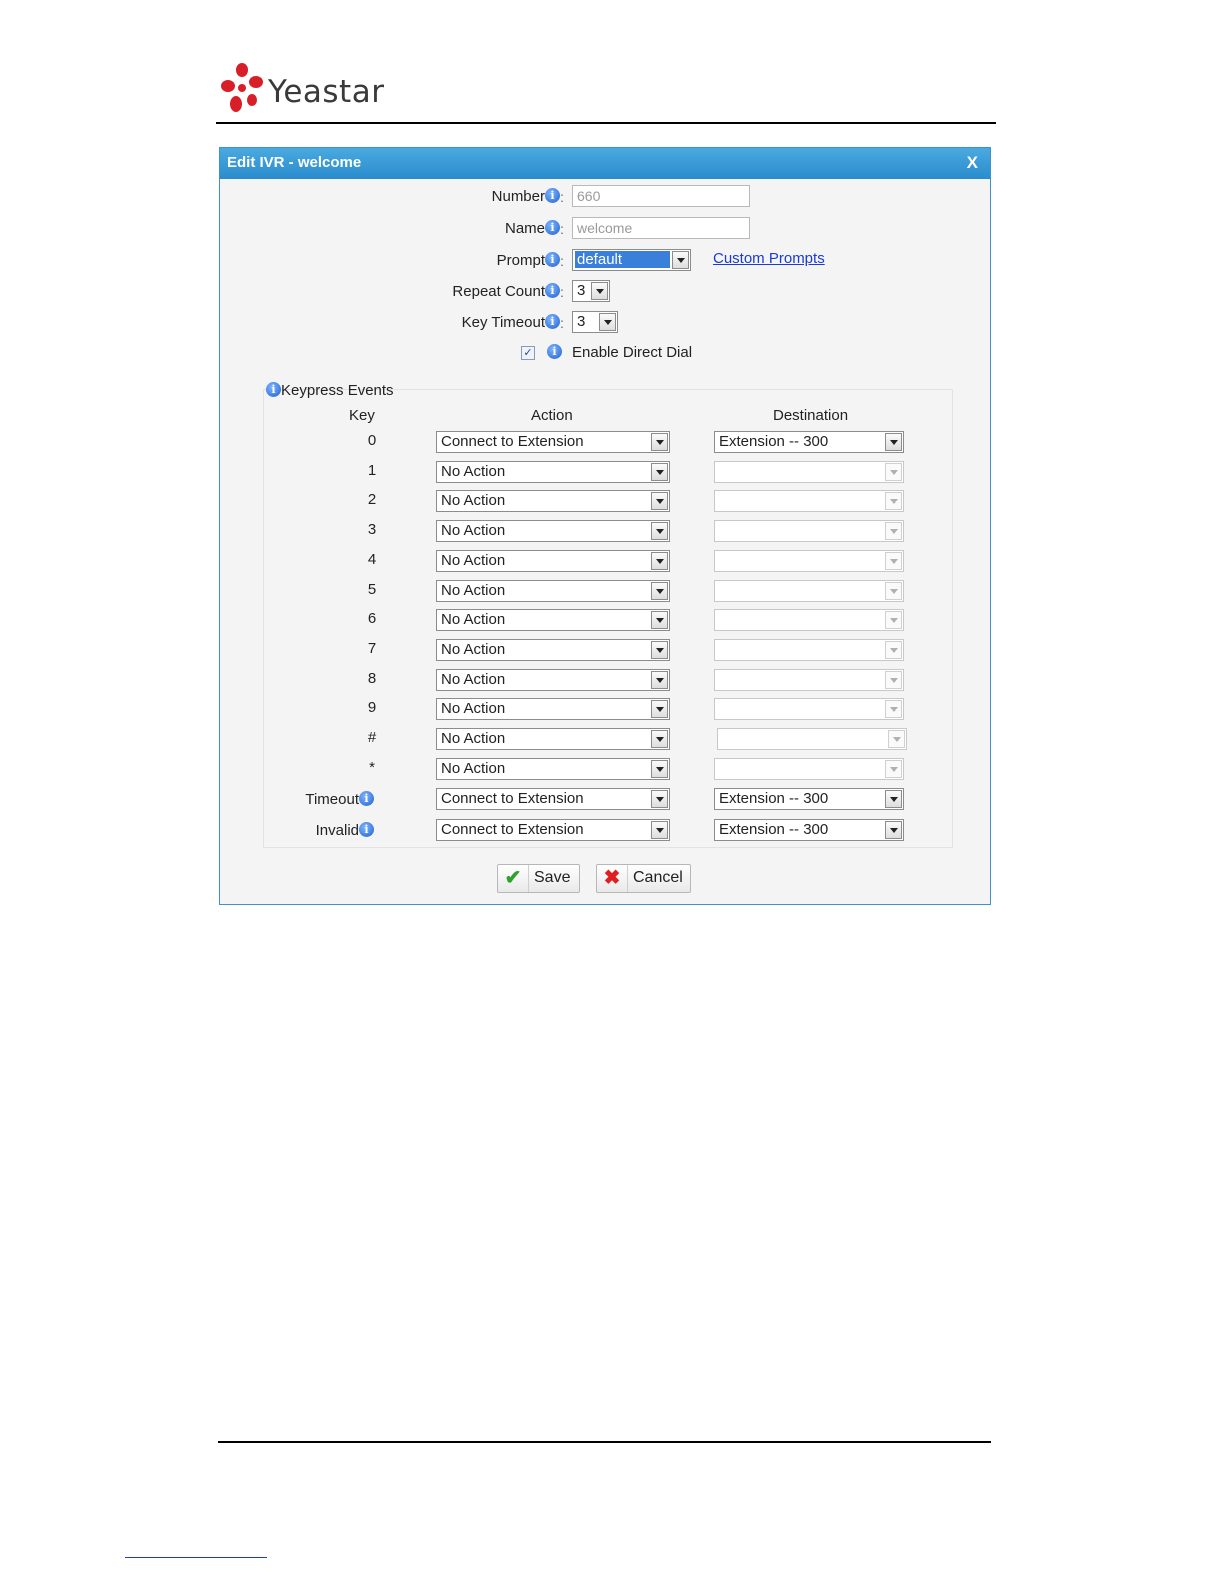 The width and height of the screenshot is (1224, 1584). Describe the element at coordinates (552, 877) in the screenshot. I see `save-button-label: Save` at that location.